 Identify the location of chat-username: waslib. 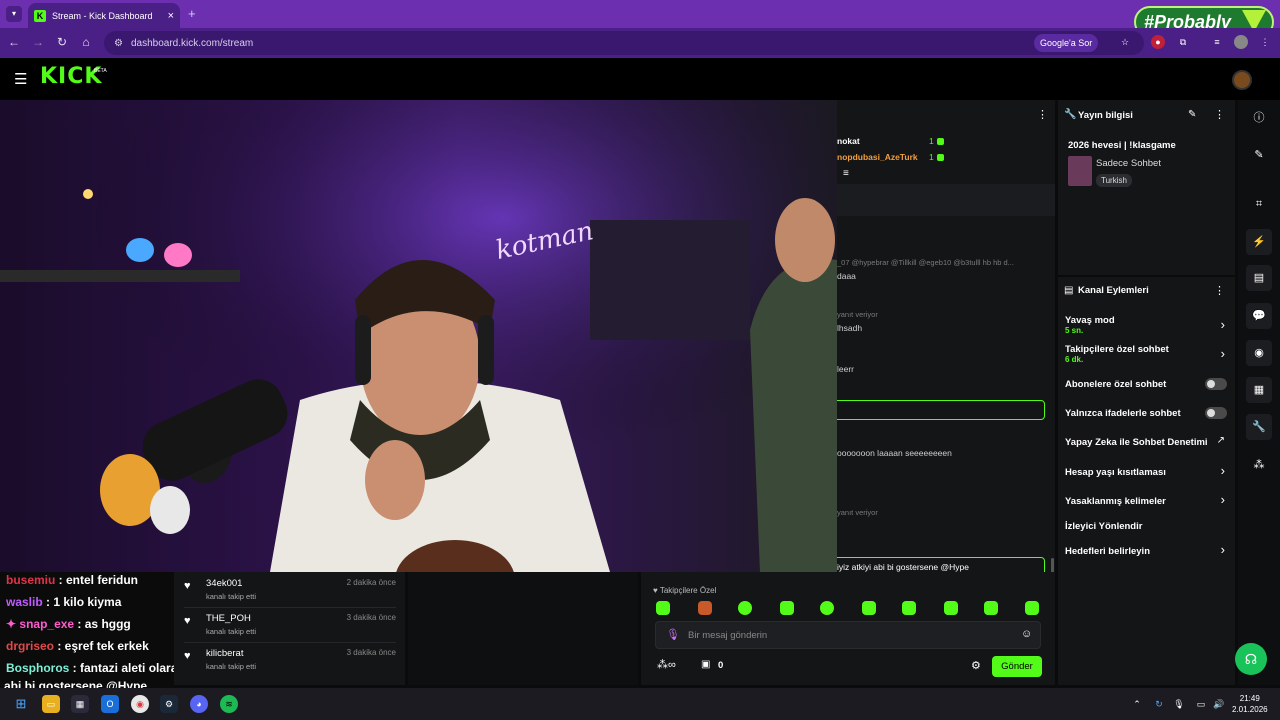
(24, 602).